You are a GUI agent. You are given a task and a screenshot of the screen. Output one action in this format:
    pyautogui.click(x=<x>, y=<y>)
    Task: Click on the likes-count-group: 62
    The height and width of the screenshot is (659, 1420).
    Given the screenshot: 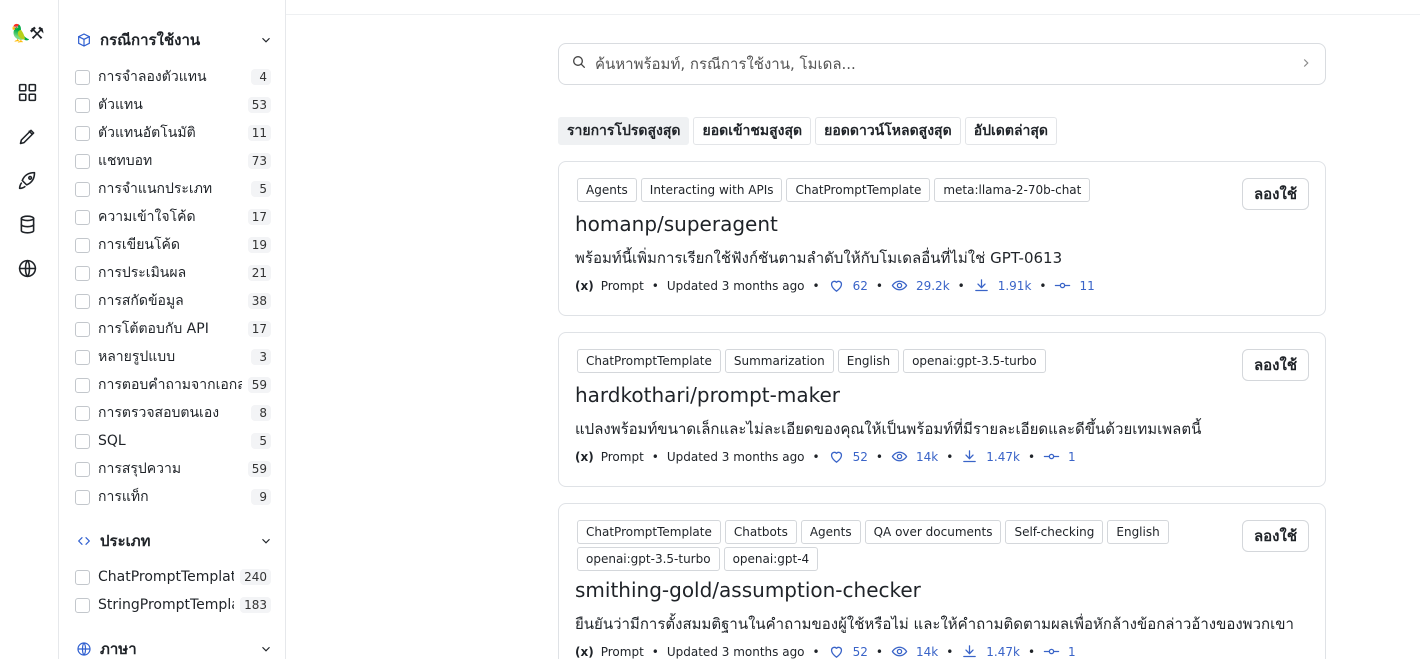 What is the action you would take?
    pyautogui.click(x=848, y=285)
    